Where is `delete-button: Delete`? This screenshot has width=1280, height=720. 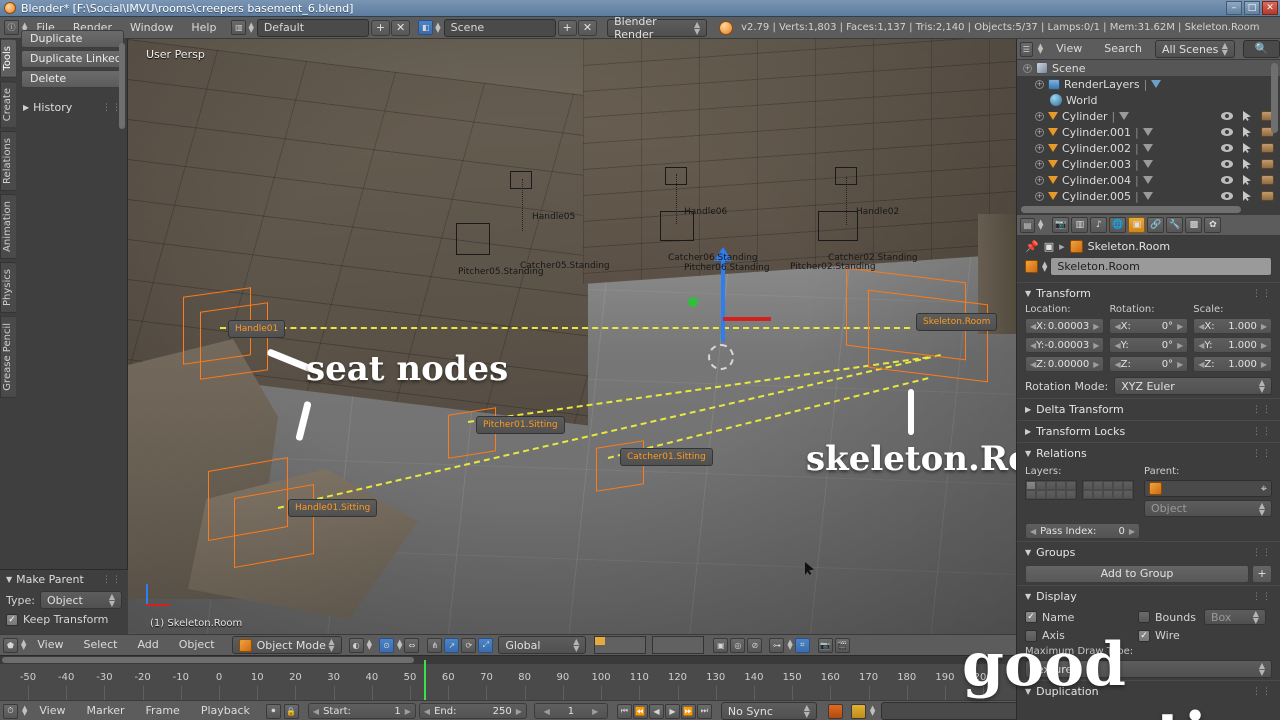 delete-button: Delete is located at coordinates (72, 79).